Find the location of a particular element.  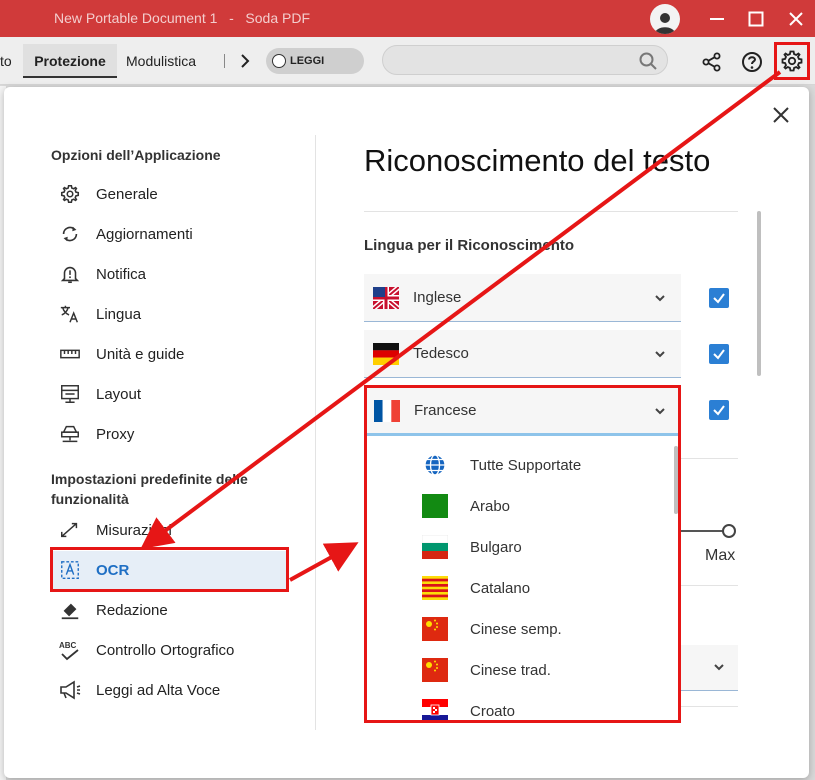

bulgarian-flag-icon is located at coordinates (435, 547).